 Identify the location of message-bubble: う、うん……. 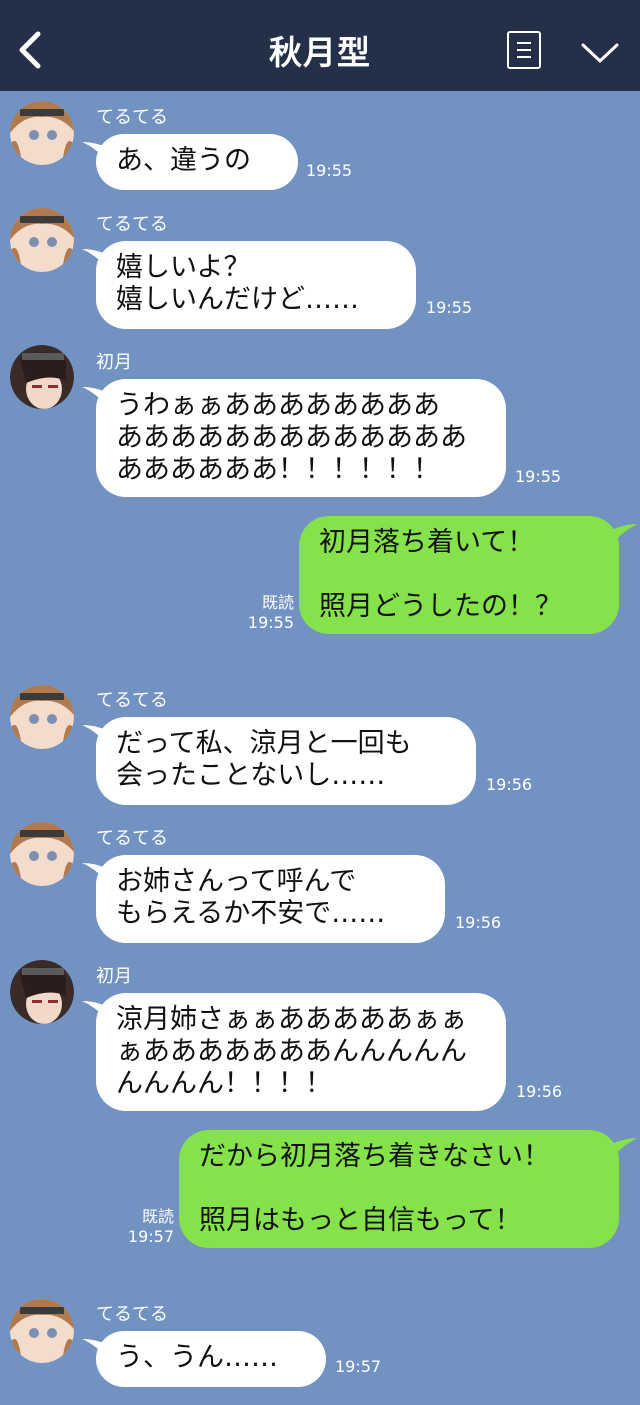
(211, 1359).